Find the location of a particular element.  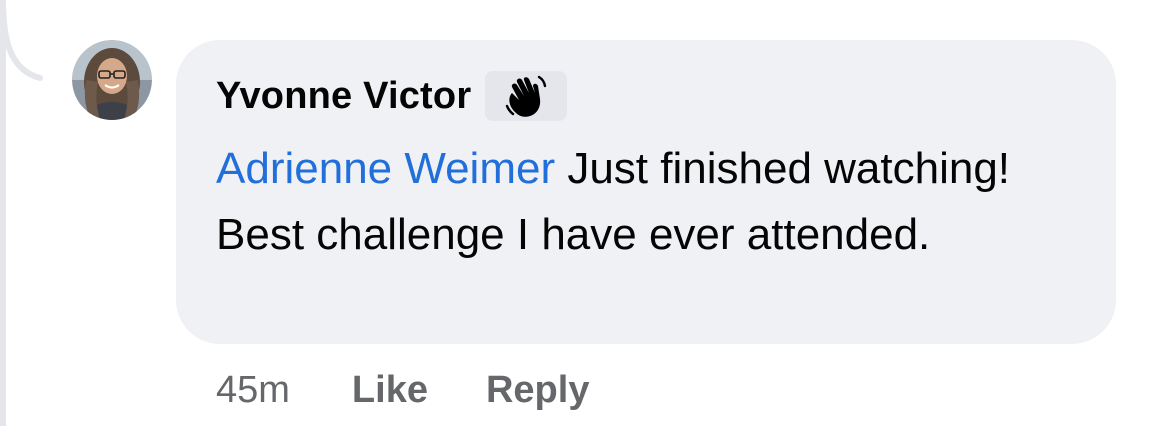

mention-link: Adrienne Weimer is located at coordinates (385, 168).